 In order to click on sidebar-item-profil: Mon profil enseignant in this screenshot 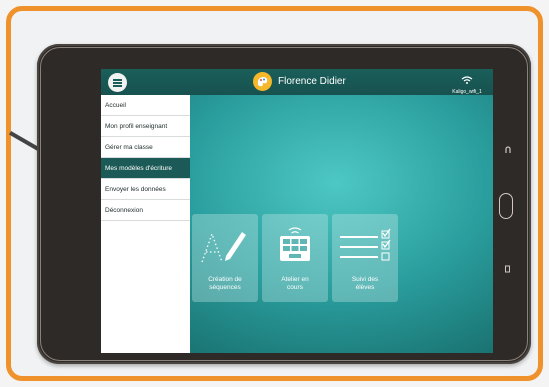, I will do `click(145, 126)`.